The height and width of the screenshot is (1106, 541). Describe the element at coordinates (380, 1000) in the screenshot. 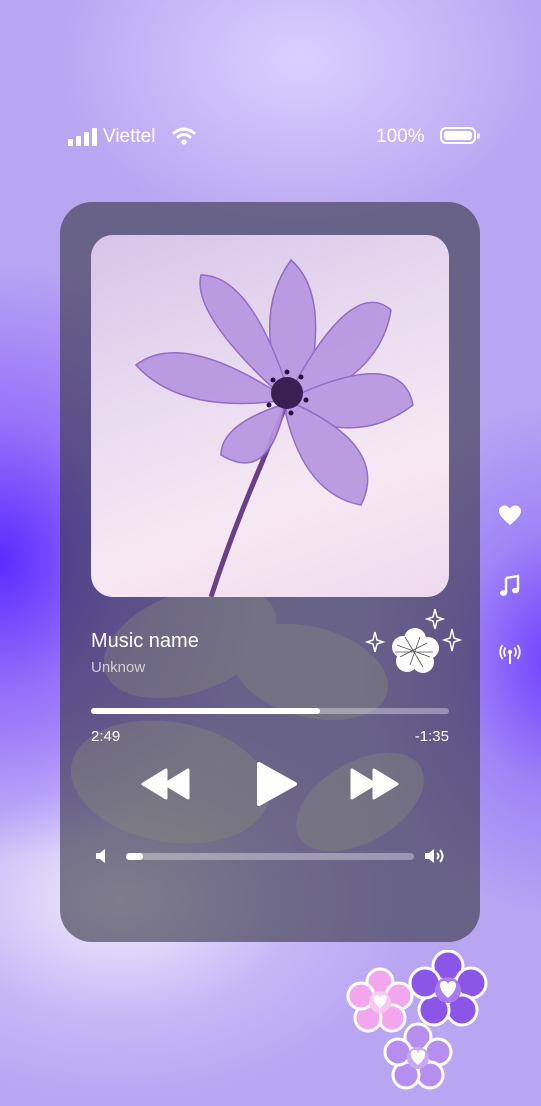

I see `pink-flower` at that location.